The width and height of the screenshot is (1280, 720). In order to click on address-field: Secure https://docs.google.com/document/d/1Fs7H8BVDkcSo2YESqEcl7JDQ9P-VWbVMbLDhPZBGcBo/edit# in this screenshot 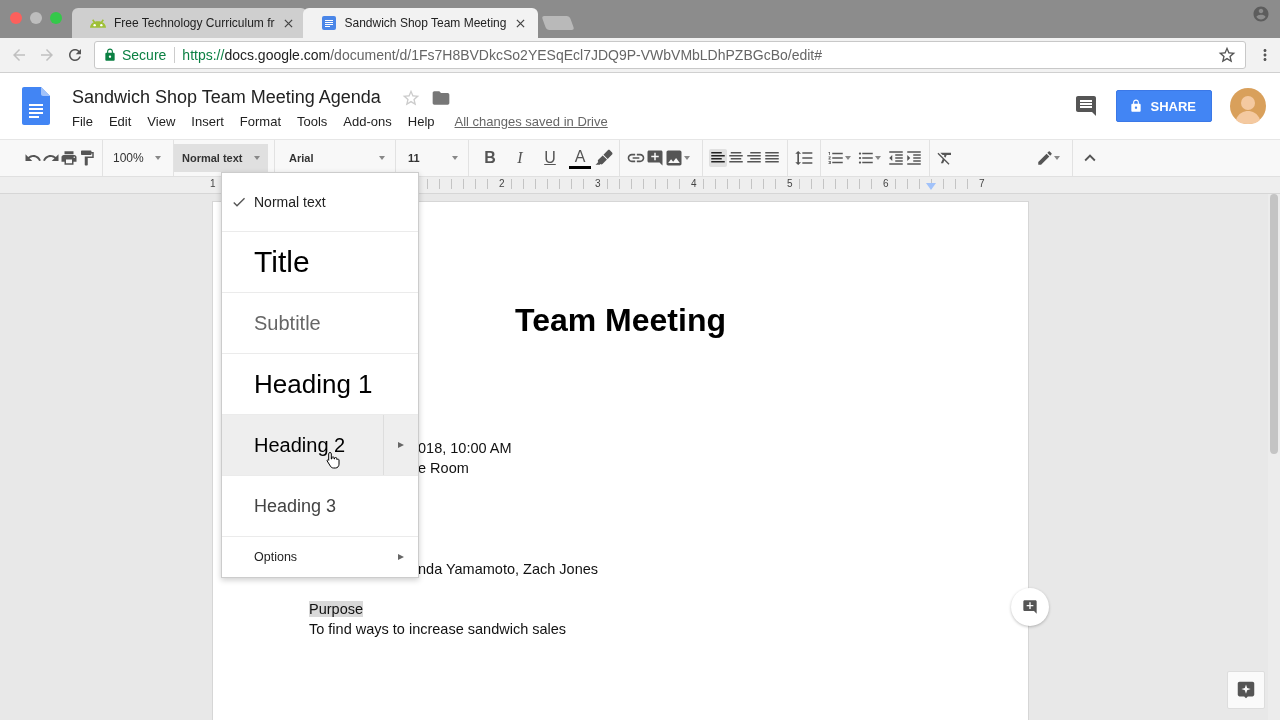, I will do `click(670, 55)`.